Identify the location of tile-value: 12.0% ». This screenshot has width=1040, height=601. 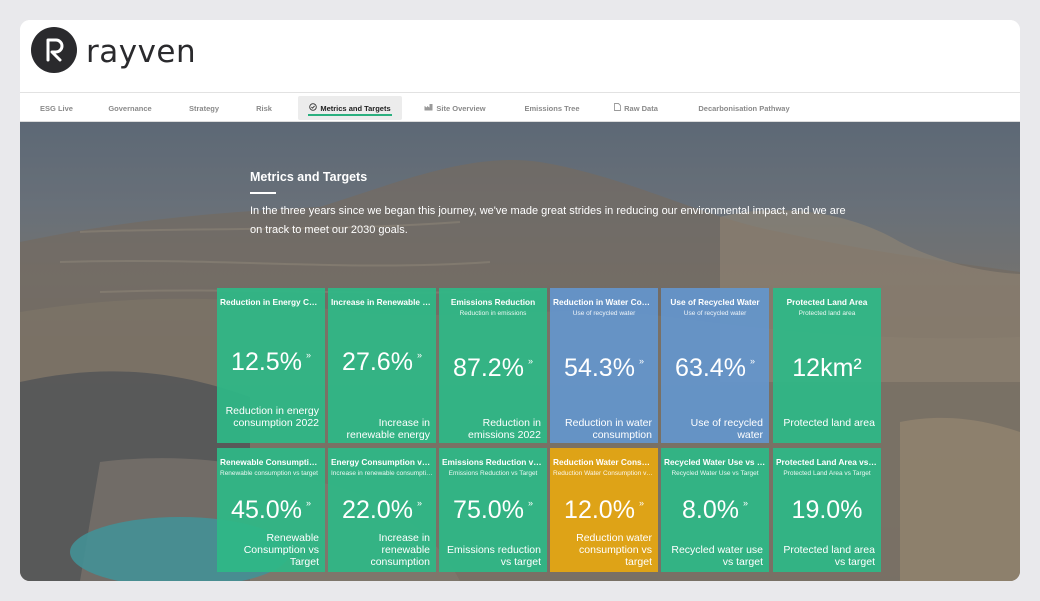
(604, 510).